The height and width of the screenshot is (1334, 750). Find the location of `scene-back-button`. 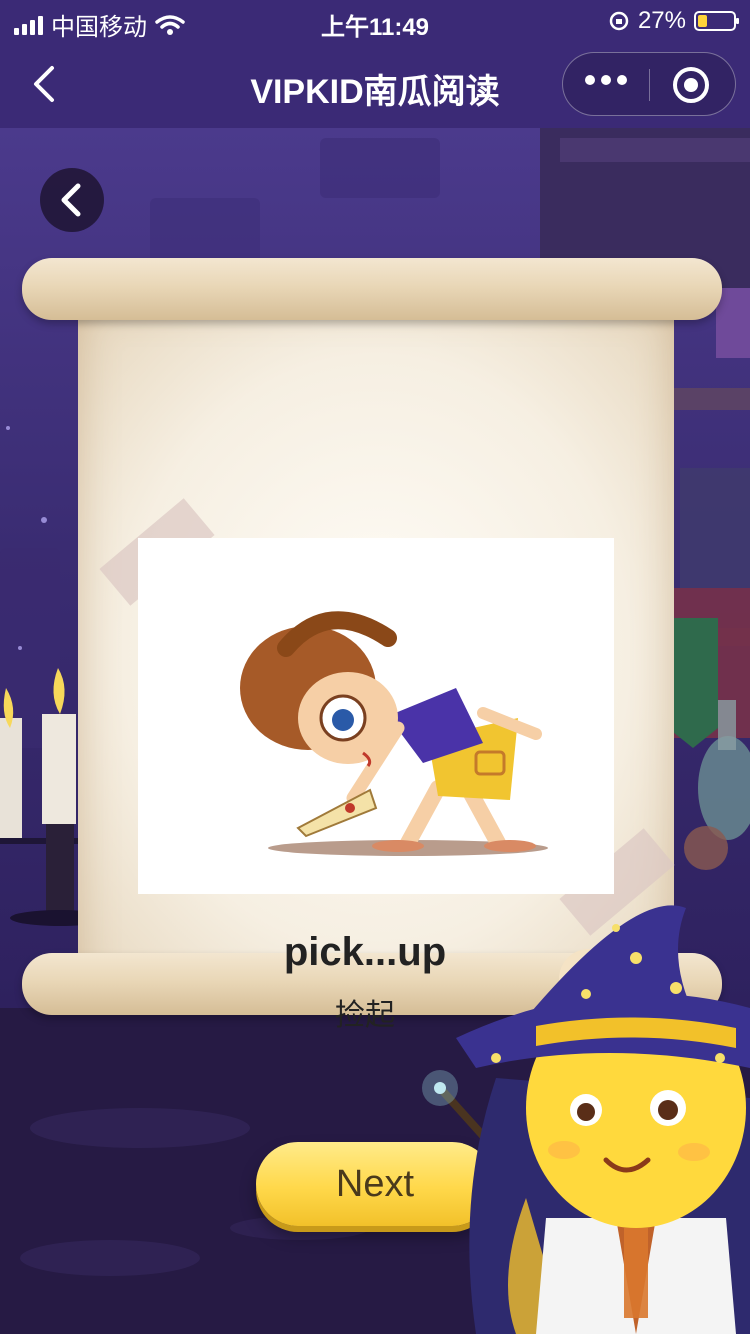

scene-back-button is located at coordinates (72, 200).